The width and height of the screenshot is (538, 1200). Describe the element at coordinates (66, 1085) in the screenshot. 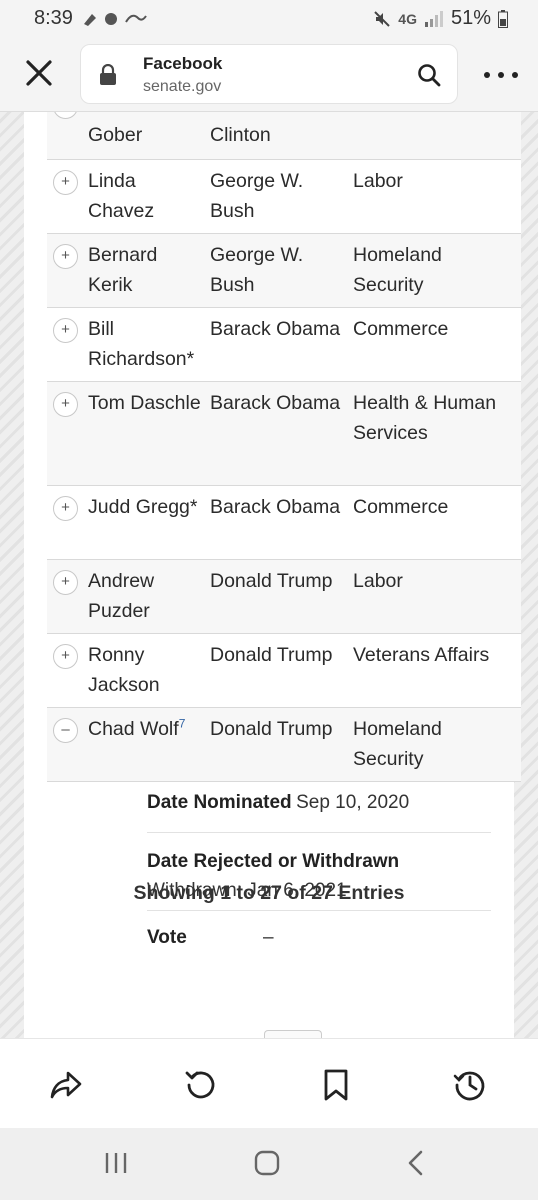

I see `share-icon` at that location.